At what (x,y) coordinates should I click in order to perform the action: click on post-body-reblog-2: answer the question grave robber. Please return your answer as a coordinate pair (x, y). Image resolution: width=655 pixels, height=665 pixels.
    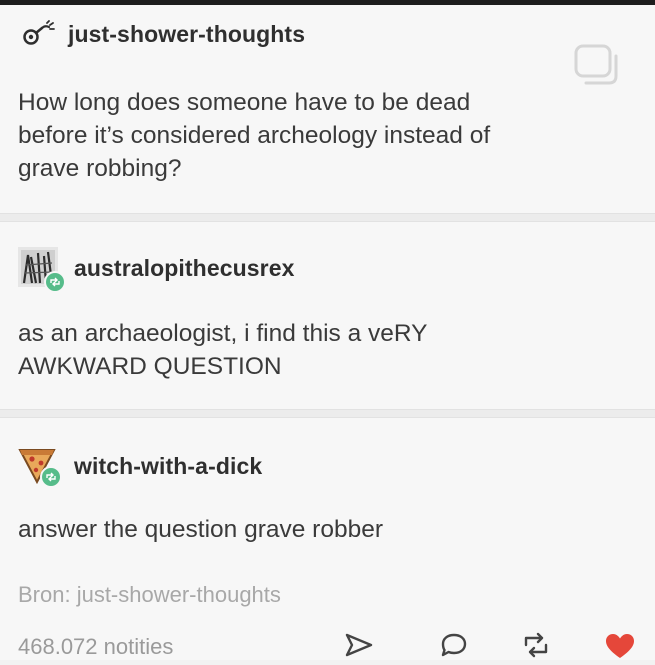
    Looking at the image, I should click on (200, 529).